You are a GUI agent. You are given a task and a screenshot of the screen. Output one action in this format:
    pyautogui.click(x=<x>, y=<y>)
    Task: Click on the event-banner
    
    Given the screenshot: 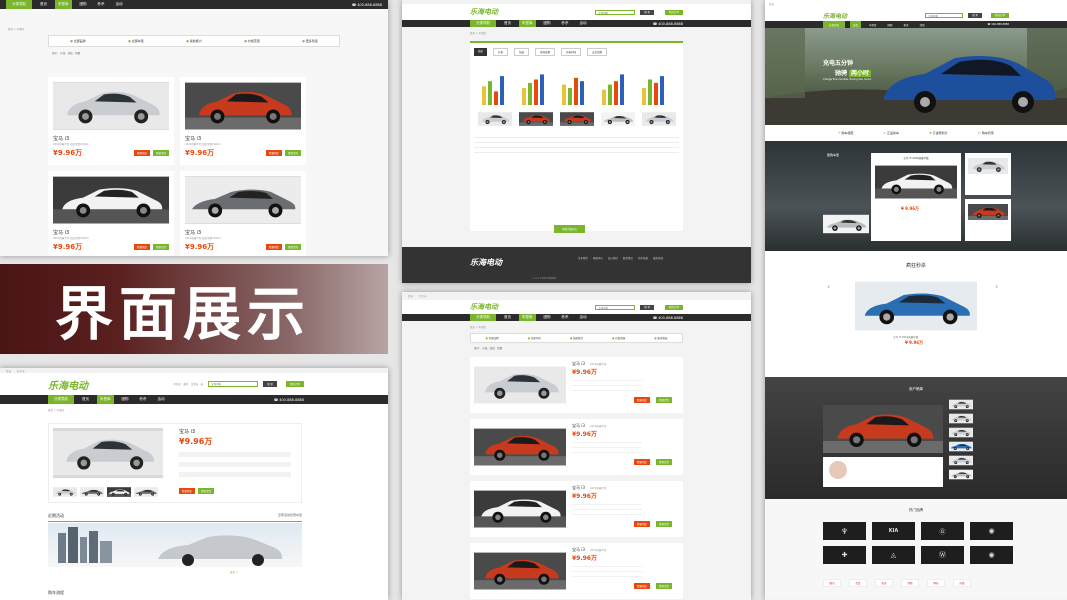 What is the action you would take?
    pyautogui.click(x=175, y=545)
    